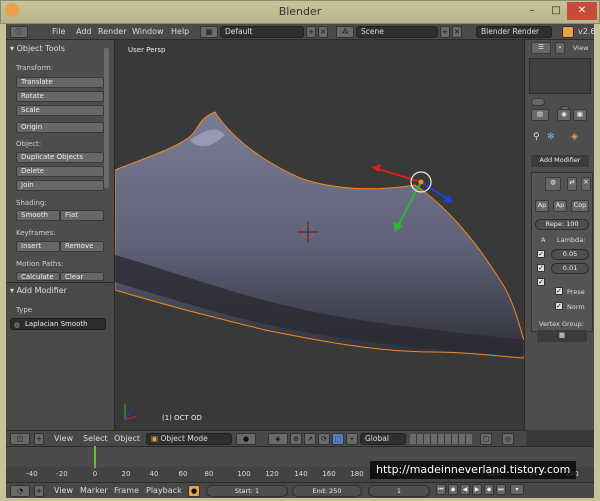 The width and height of the screenshot is (600, 501). I want to click on repeat-field: Repe: 100, so click(562, 224).